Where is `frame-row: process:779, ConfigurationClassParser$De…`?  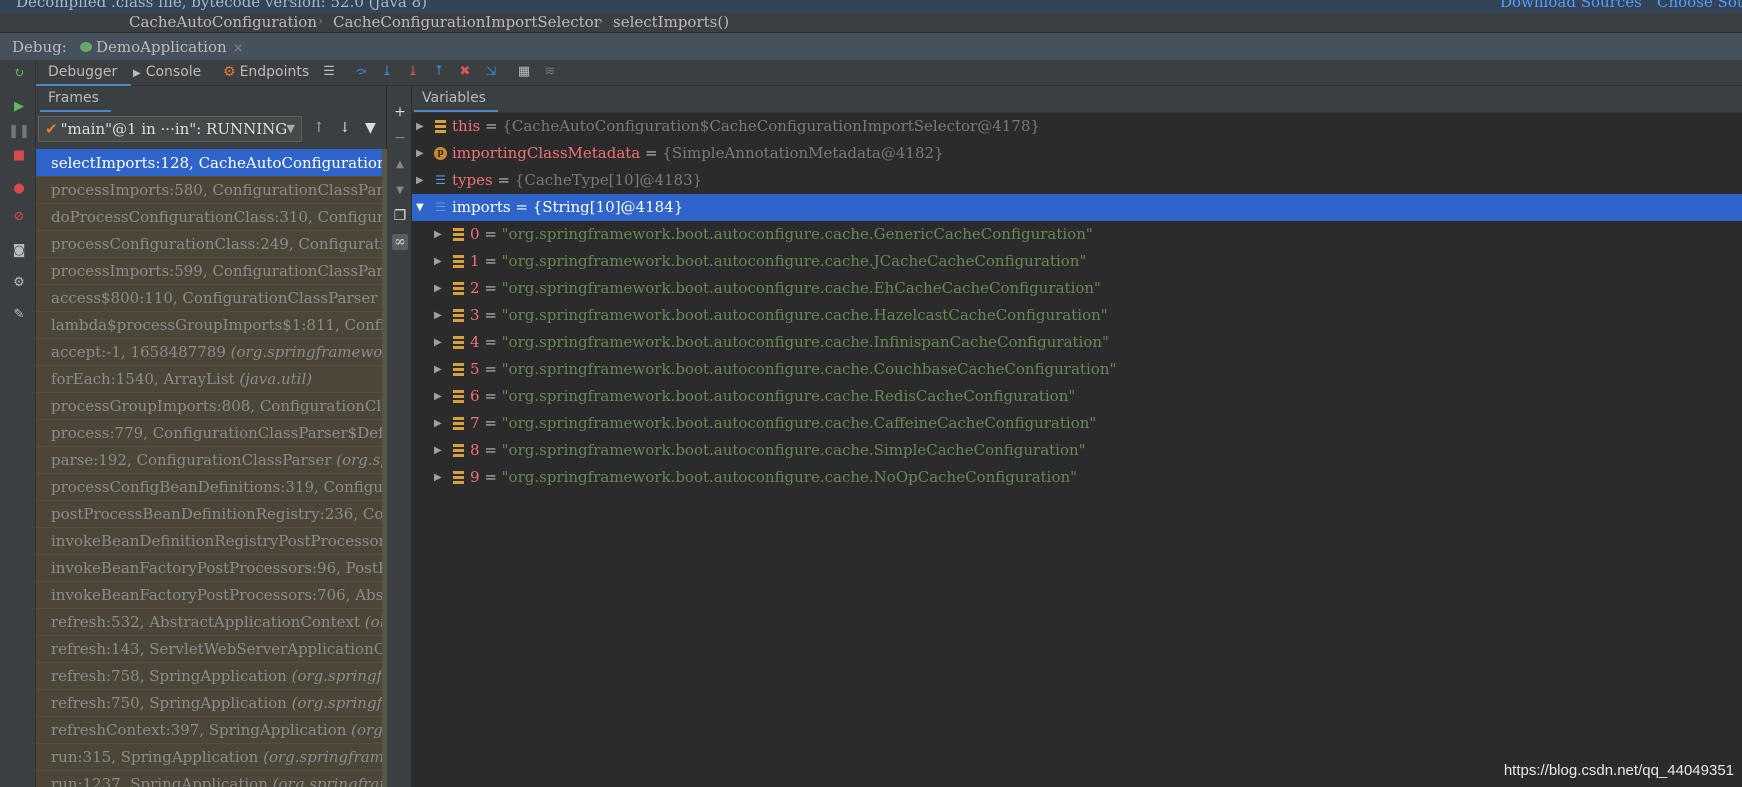 frame-row: process:779, ConfigurationClassParser$De… is located at coordinates (211, 432).